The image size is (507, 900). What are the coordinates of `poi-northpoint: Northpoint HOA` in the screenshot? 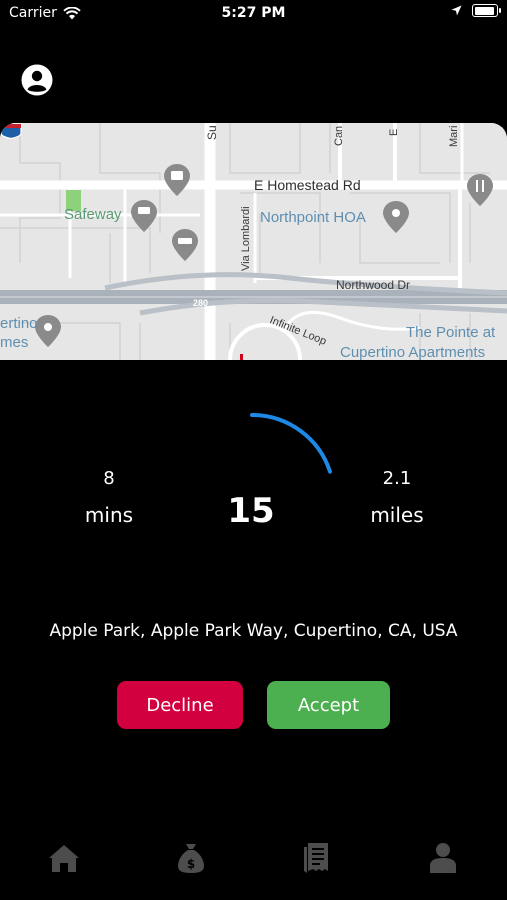 It's located at (313, 217).